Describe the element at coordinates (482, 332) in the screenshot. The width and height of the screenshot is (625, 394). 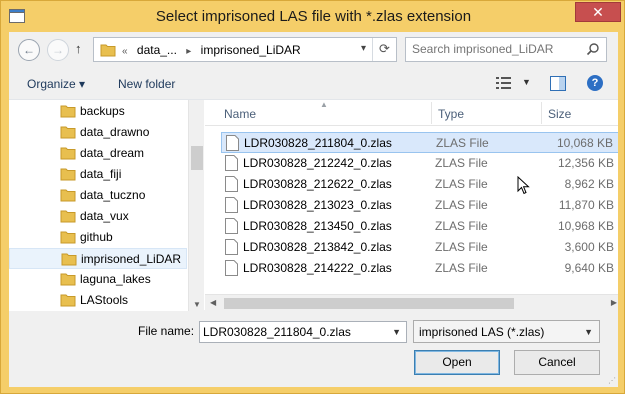
I see `file-type-filter-value: imprisoned LAS (*.zlas)` at that location.